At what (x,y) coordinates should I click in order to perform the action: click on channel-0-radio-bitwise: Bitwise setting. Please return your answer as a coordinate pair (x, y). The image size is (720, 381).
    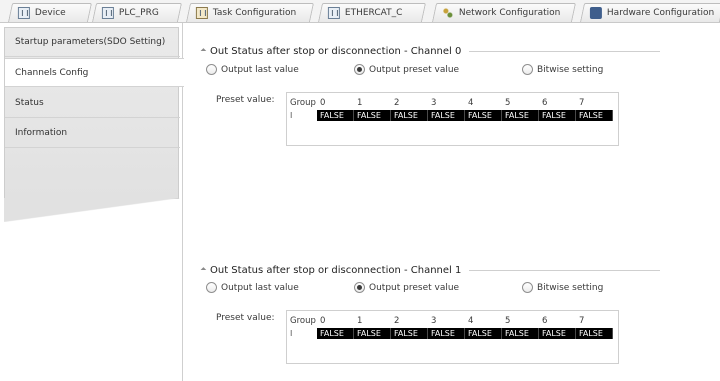
    Looking at the image, I should click on (562, 69).